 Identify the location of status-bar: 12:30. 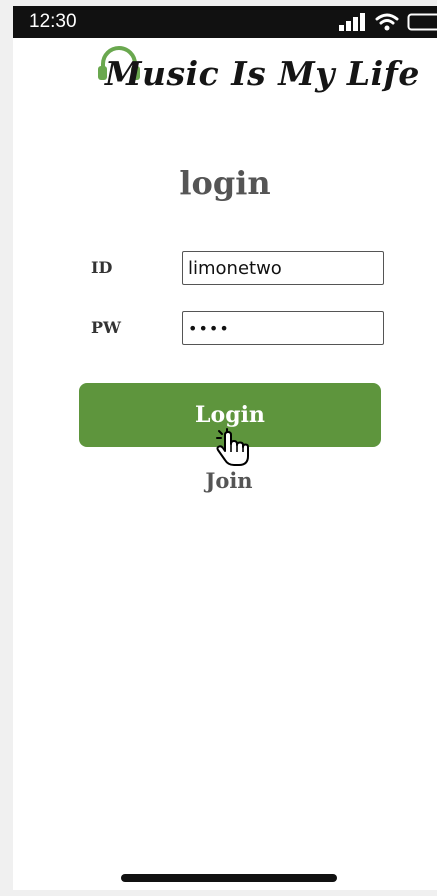
(225, 22).